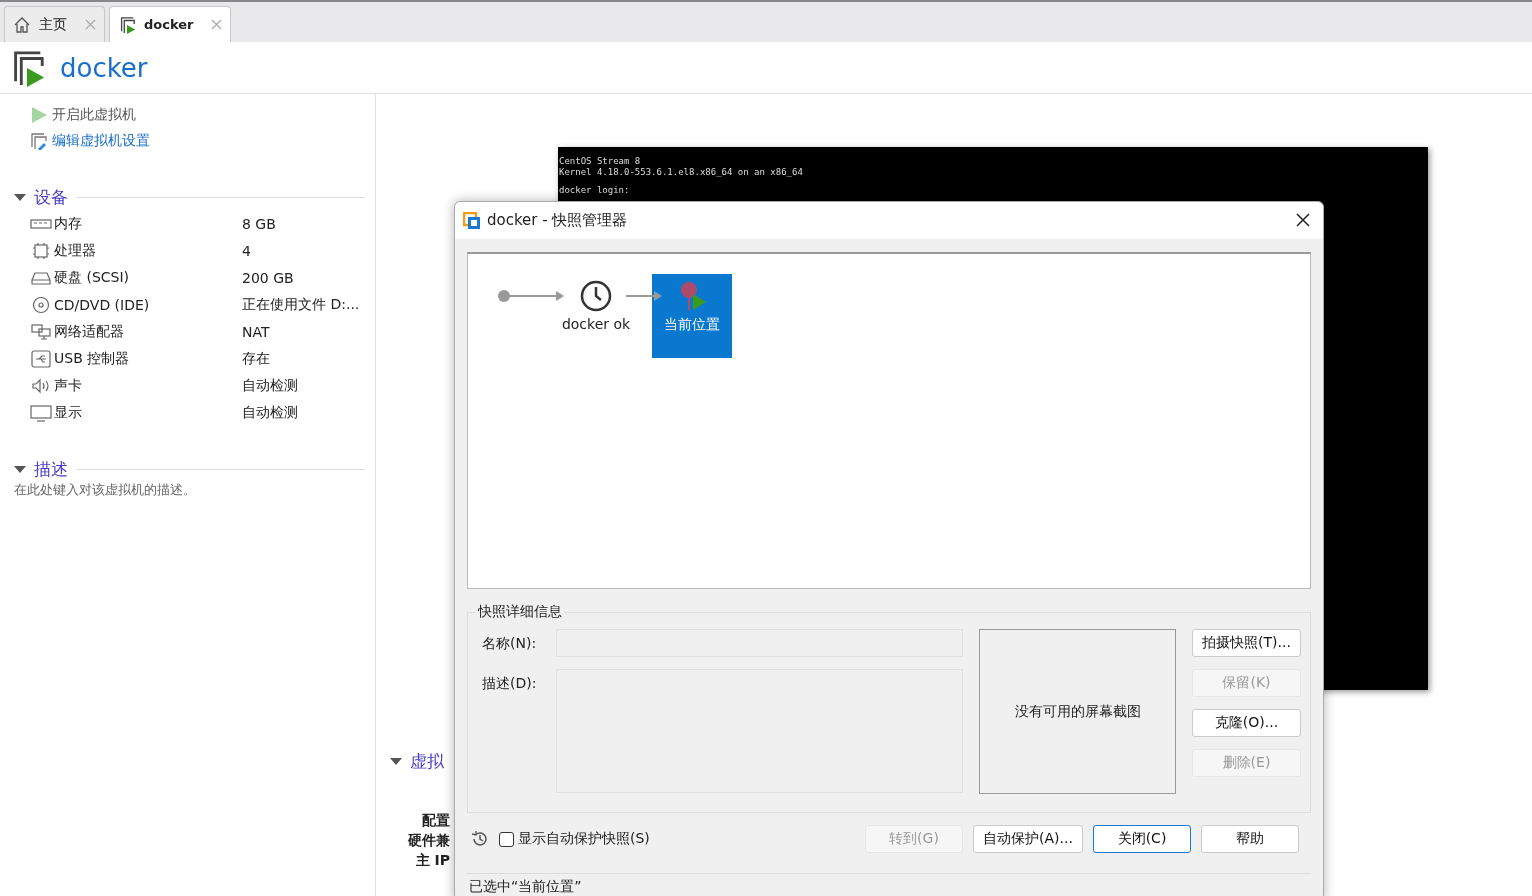  I want to click on connector-arrow, so click(644, 296).